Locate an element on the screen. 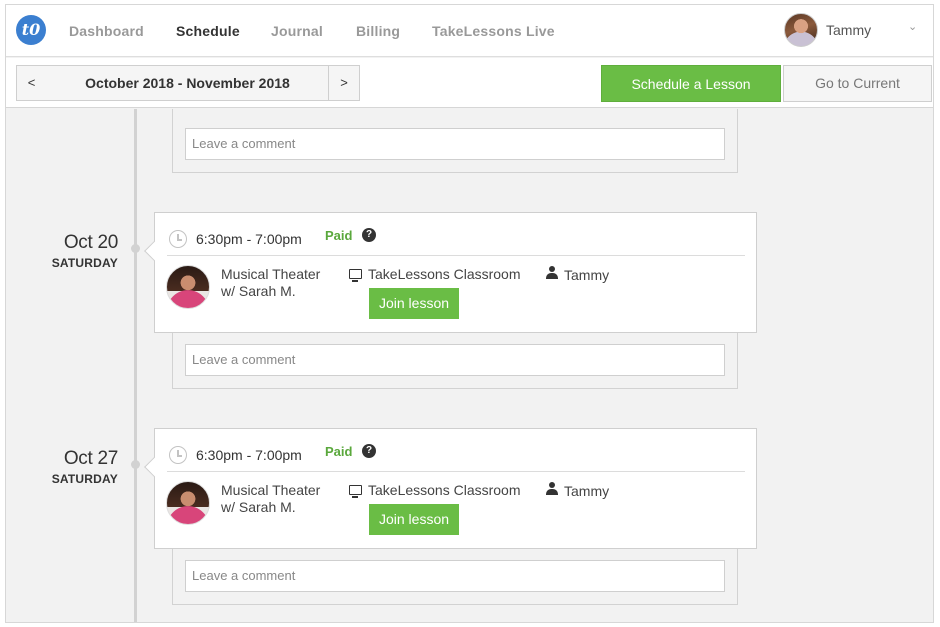 This screenshot has width=940, height=627. nav-billing: Billing is located at coordinates (378, 31).